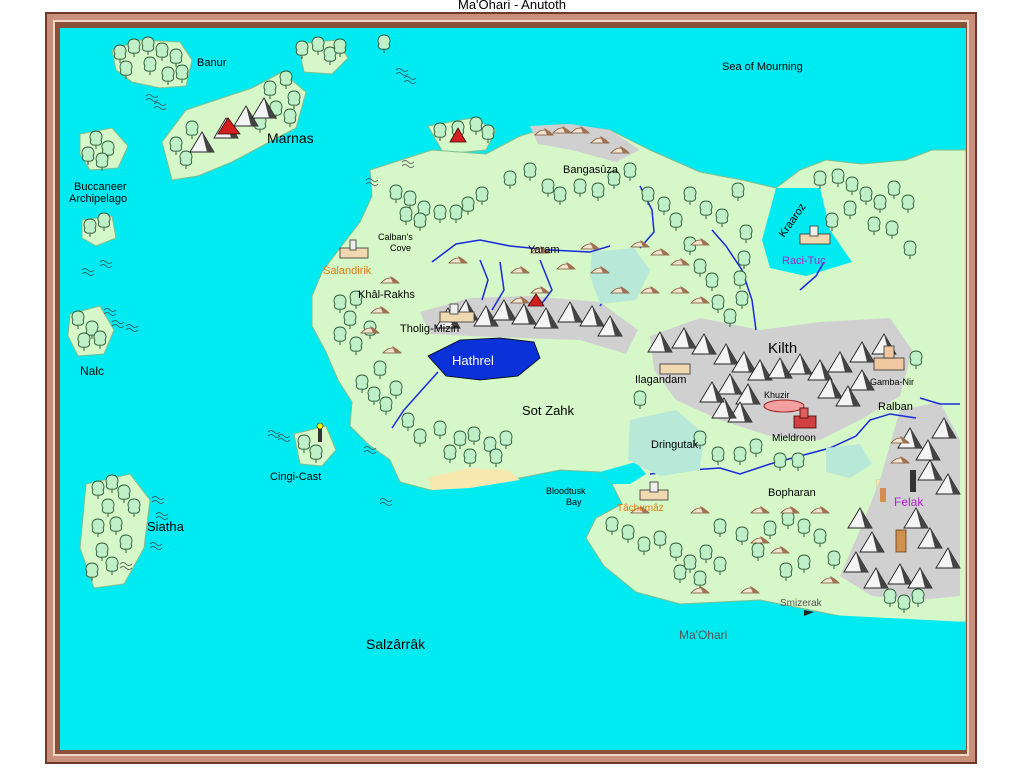 Image resolution: width=1024 pixels, height=768 pixels. Describe the element at coordinates (386, 295) in the screenshot. I see `label-khal-rakhs: Khâl-Rakhs` at that location.